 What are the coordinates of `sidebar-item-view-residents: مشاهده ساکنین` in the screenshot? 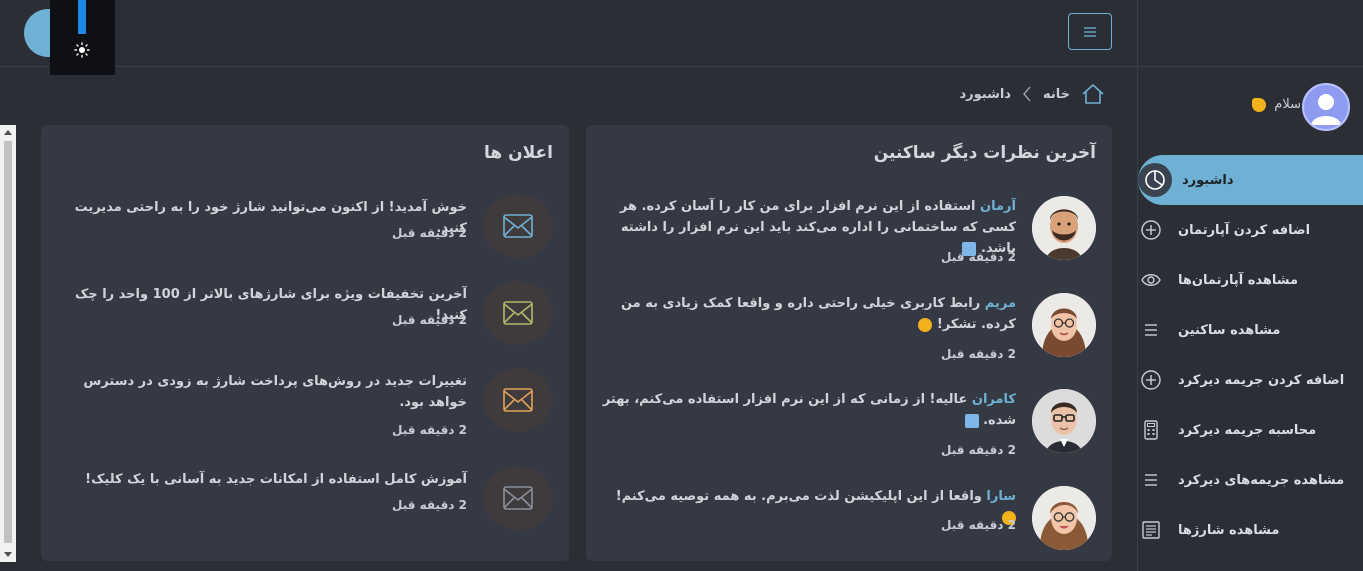 It's located at (1250, 330).